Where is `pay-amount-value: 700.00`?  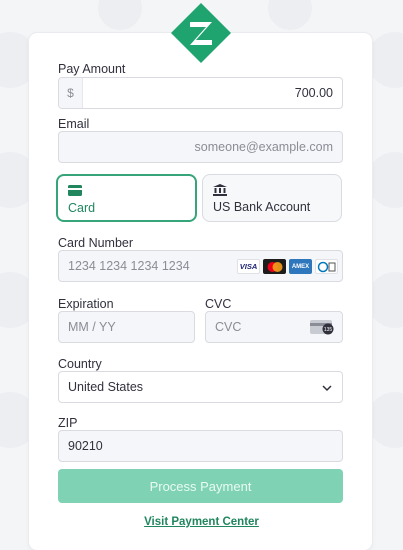 pay-amount-value: 700.00 is located at coordinates (313, 93).